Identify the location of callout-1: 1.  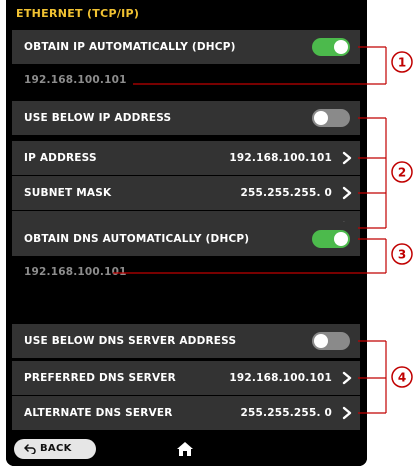
(273, 65).